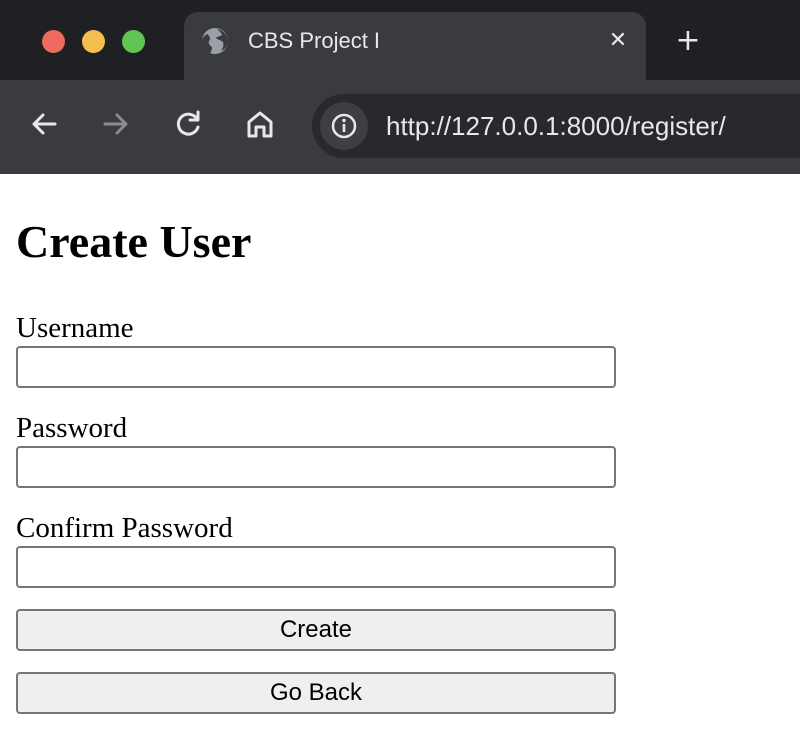 The width and height of the screenshot is (800, 746). I want to click on home-icon, so click(260, 124).